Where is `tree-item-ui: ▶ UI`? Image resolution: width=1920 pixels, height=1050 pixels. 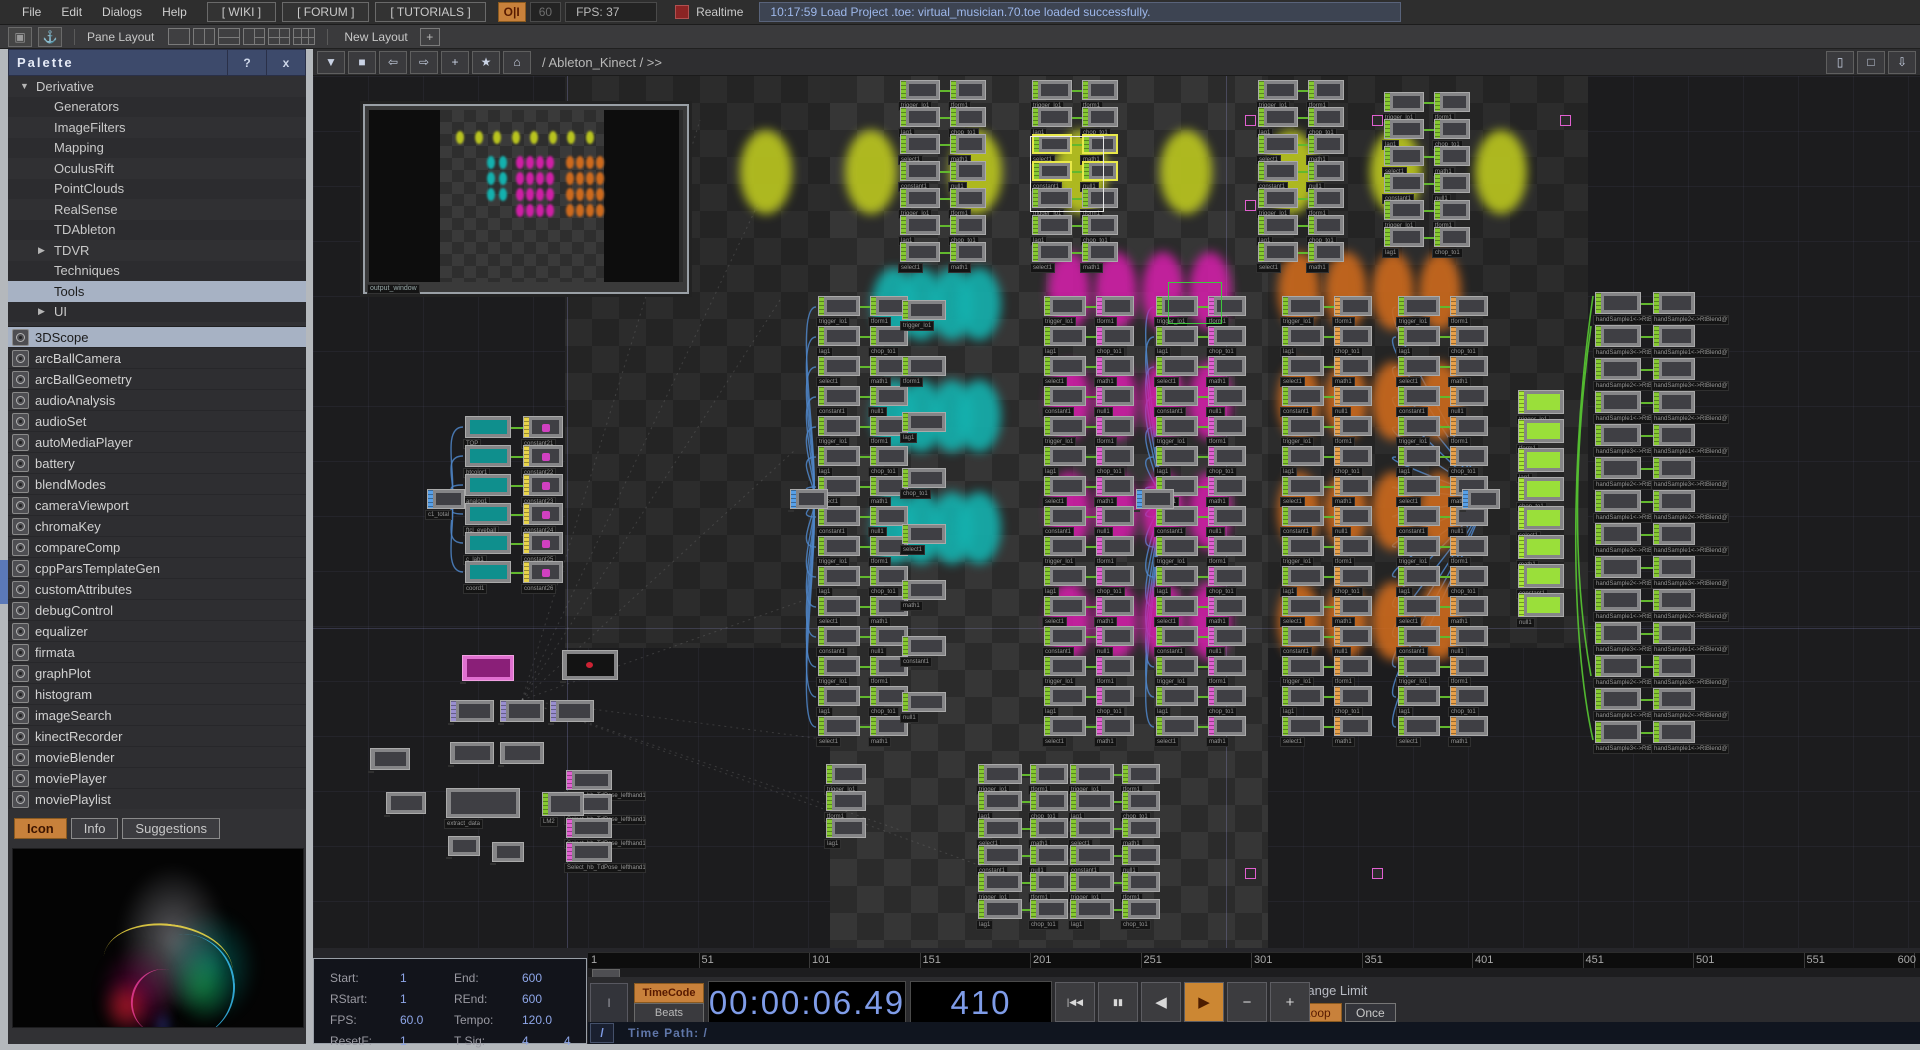
tree-item-ui: ▶ UI is located at coordinates (157, 311).